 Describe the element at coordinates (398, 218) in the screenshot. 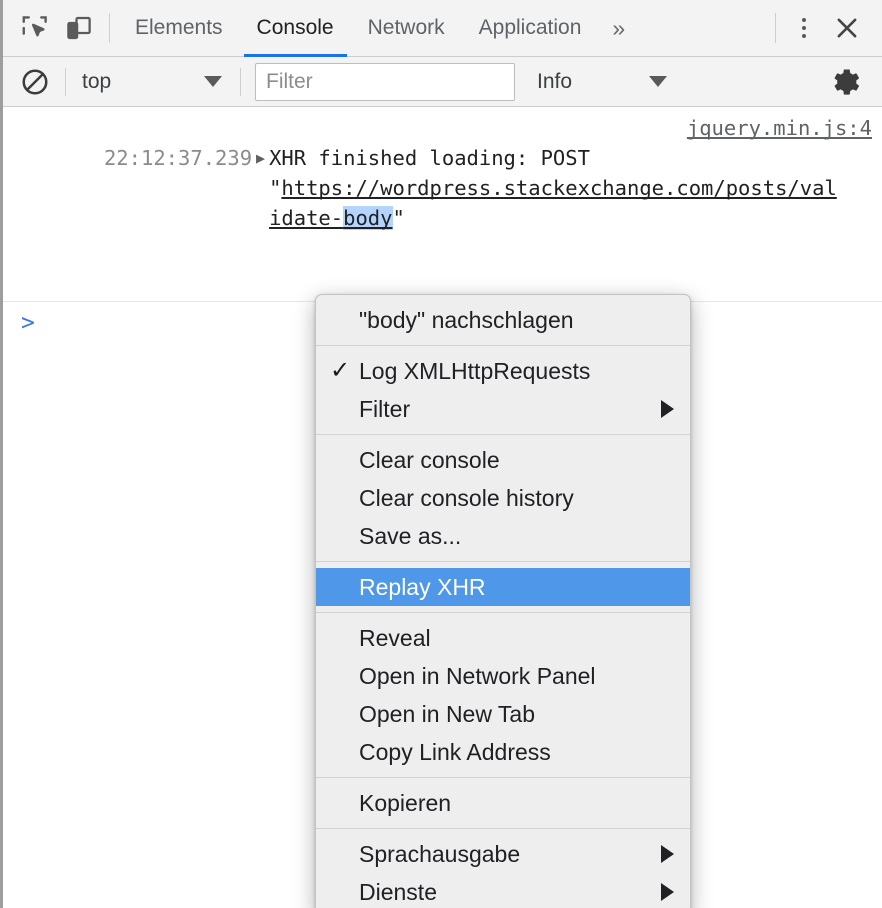

I see `log-quote-close: "` at that location.